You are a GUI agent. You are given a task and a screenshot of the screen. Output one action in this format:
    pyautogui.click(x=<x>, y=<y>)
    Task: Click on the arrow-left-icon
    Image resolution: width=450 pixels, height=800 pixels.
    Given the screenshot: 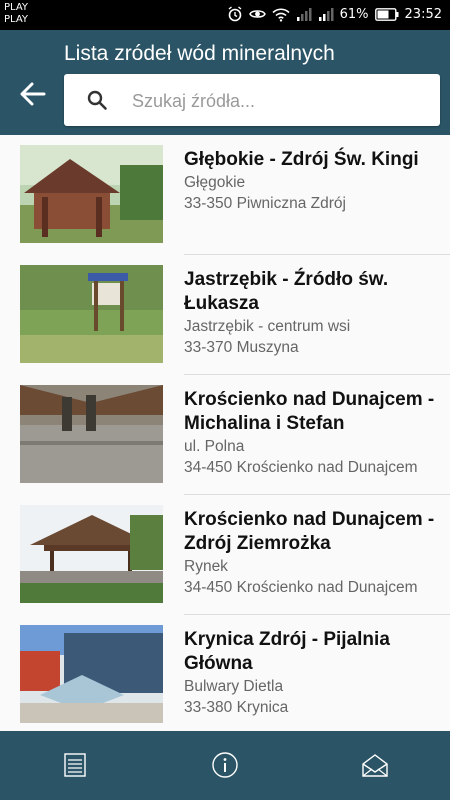 What is the action you would take?
    pyautogui.click(x=33, y=94)
    